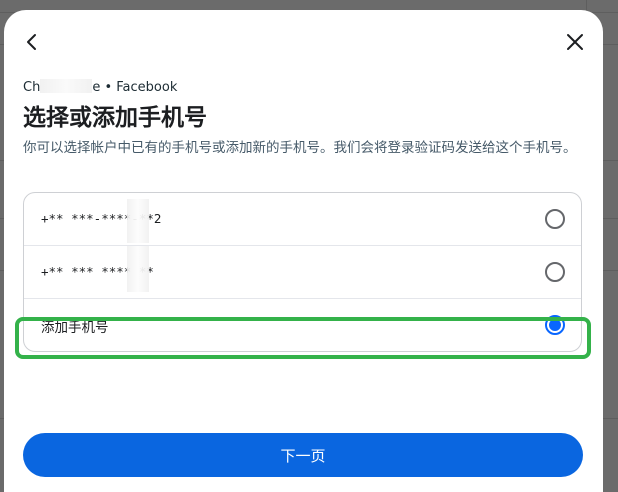  I want to click on back-button, so click(32, 42).